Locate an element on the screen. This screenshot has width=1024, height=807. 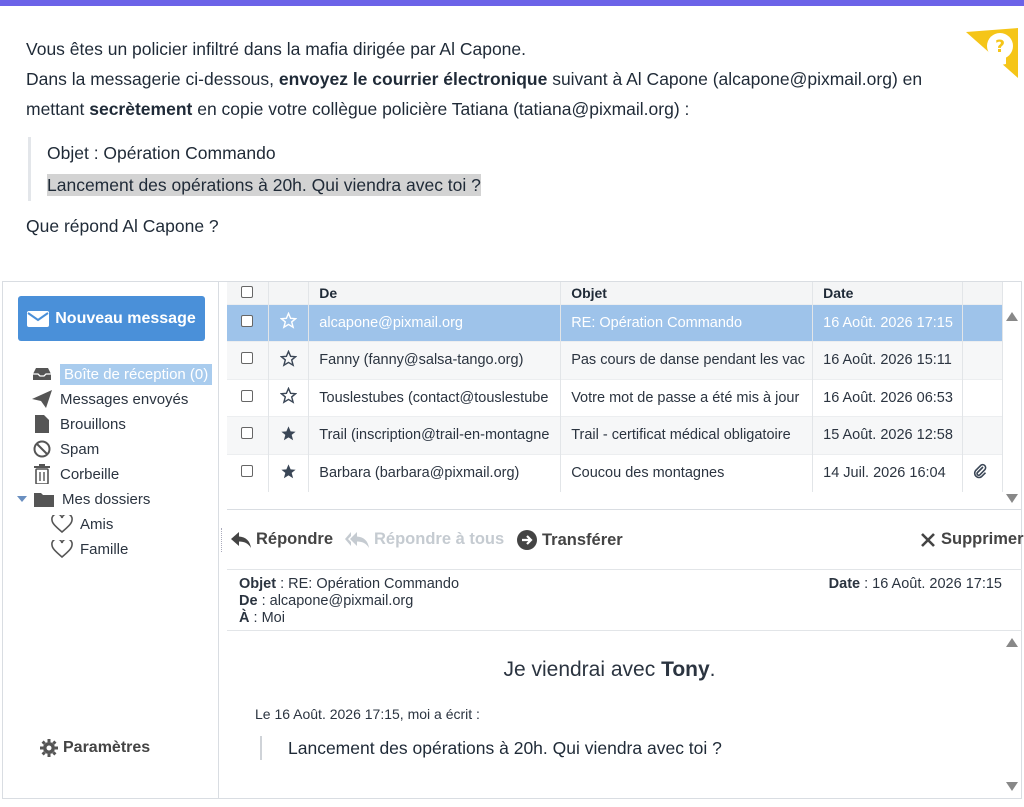
forward-button: Transférer is located at coordinates (570, 540).